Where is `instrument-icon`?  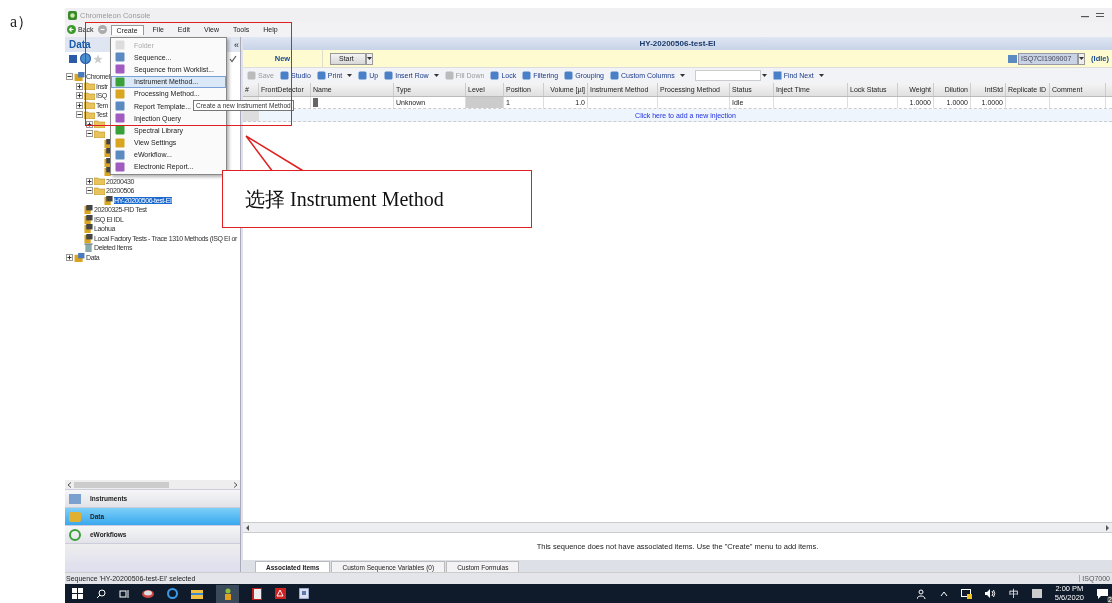 instrument-icon is located at coordinates (1013, 58).